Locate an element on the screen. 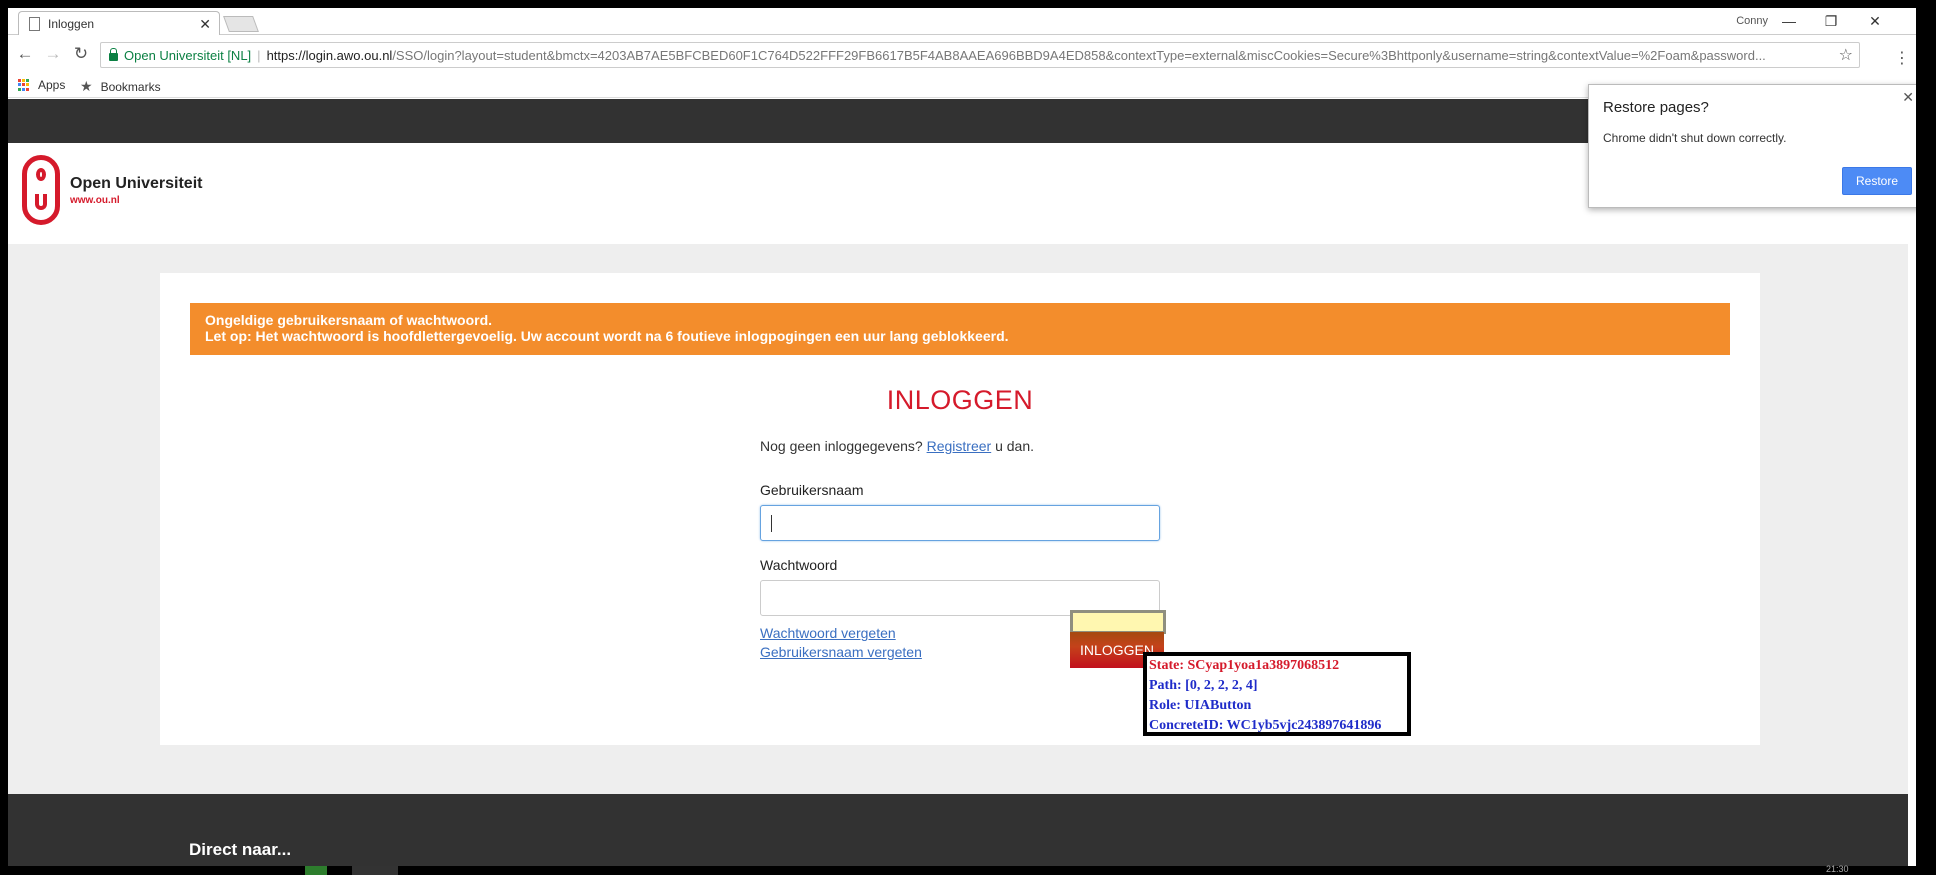 This screenshot has height=875, width=1936. restore-button: Restore is located at coordinates (1877, 181).